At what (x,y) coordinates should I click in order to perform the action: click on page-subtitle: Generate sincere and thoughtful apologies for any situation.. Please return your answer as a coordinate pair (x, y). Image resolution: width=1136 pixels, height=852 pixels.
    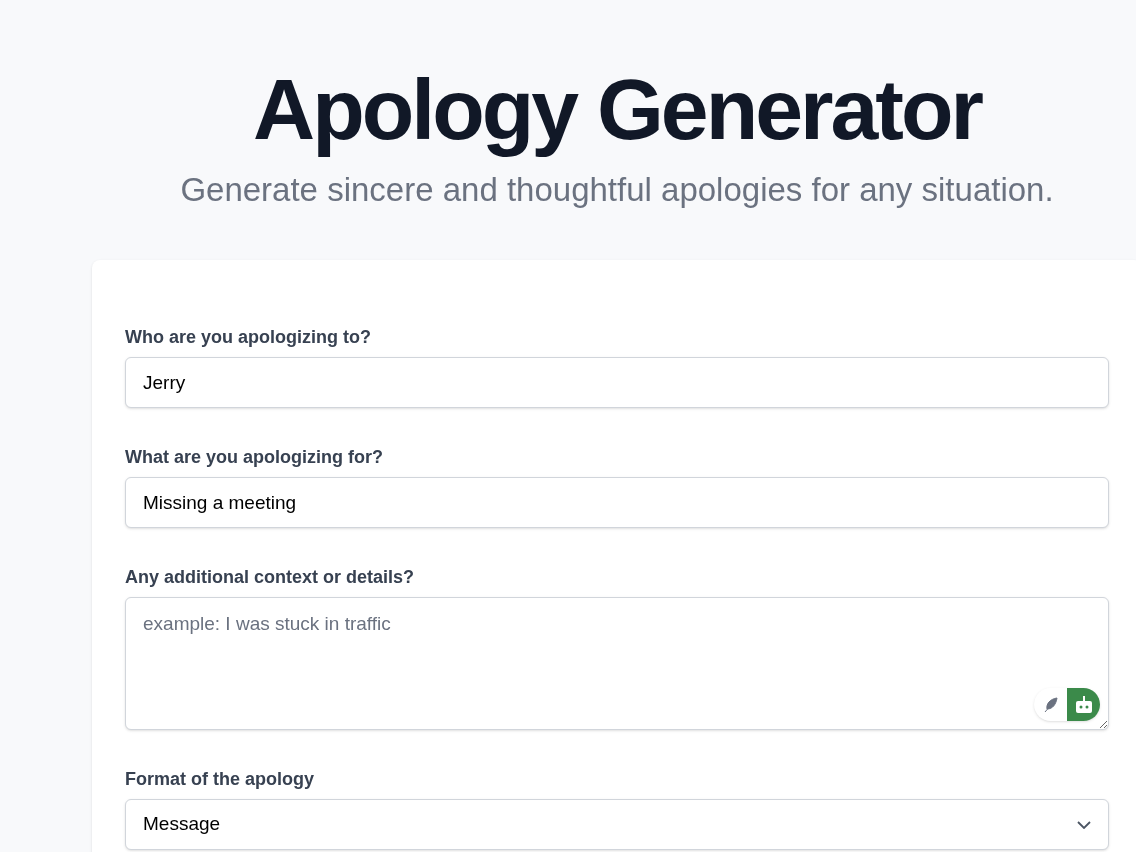
    Looking at the image, I should click on (617, 190).